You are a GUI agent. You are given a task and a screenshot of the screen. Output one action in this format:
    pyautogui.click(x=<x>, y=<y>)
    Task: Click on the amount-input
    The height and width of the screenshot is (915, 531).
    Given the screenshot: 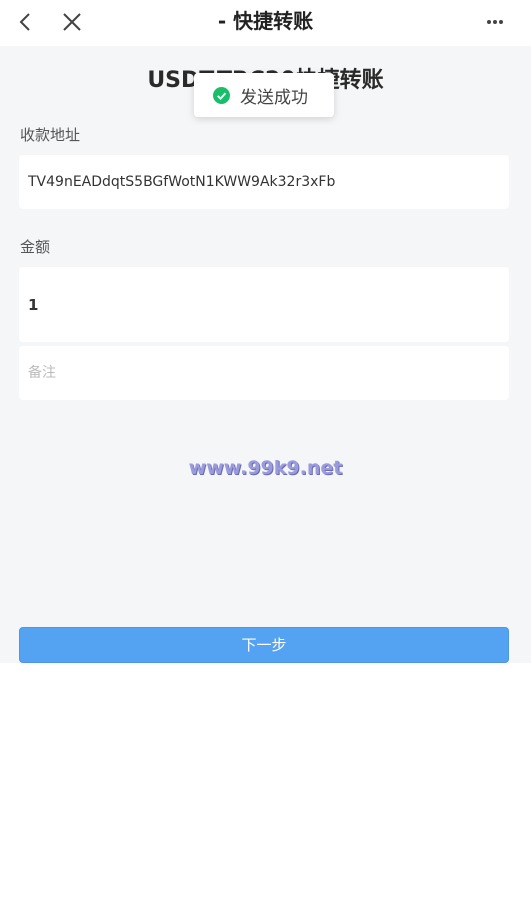 What is the action you would take?
    pyautogui.click(x=264, y=304)
    